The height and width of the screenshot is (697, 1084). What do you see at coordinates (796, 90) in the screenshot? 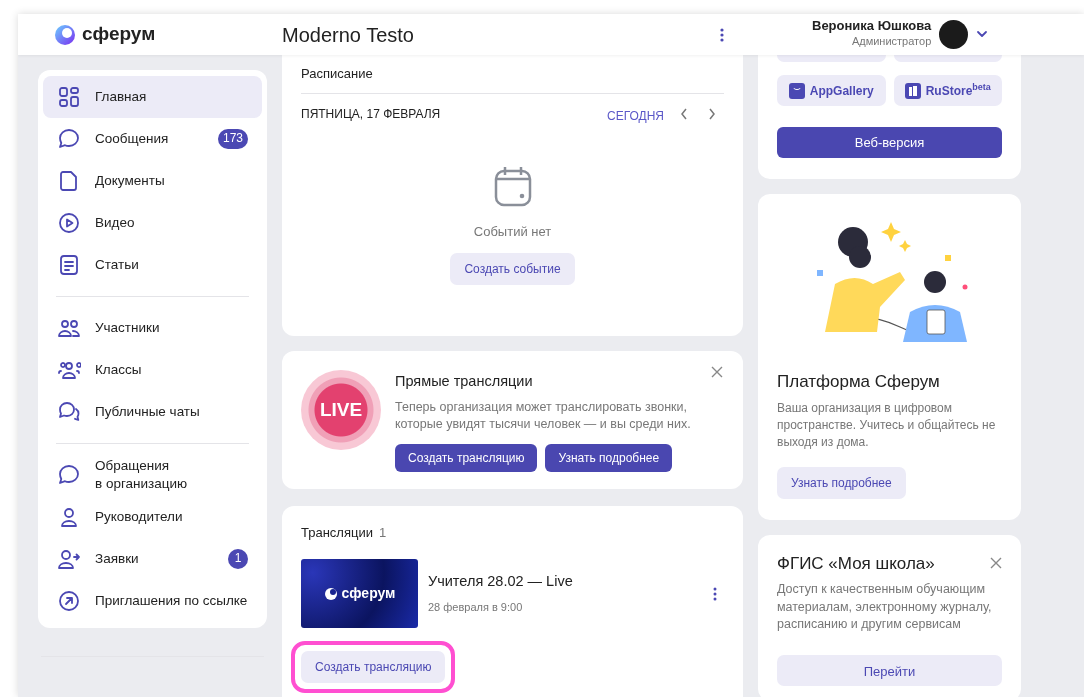
I see `bag-icon` at bounding box center [796, 90].